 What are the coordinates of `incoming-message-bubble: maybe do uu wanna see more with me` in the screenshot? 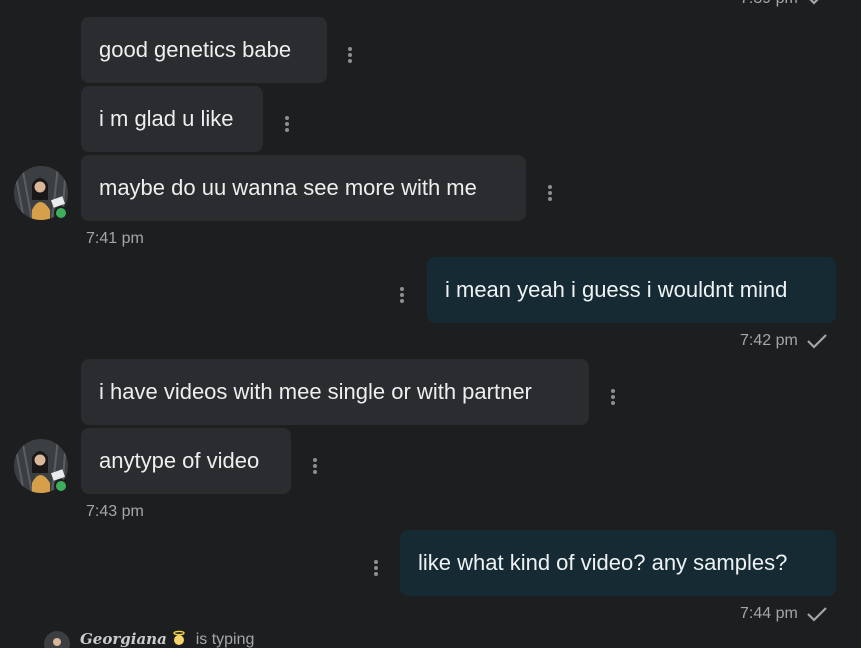 It's located at (303, 188).